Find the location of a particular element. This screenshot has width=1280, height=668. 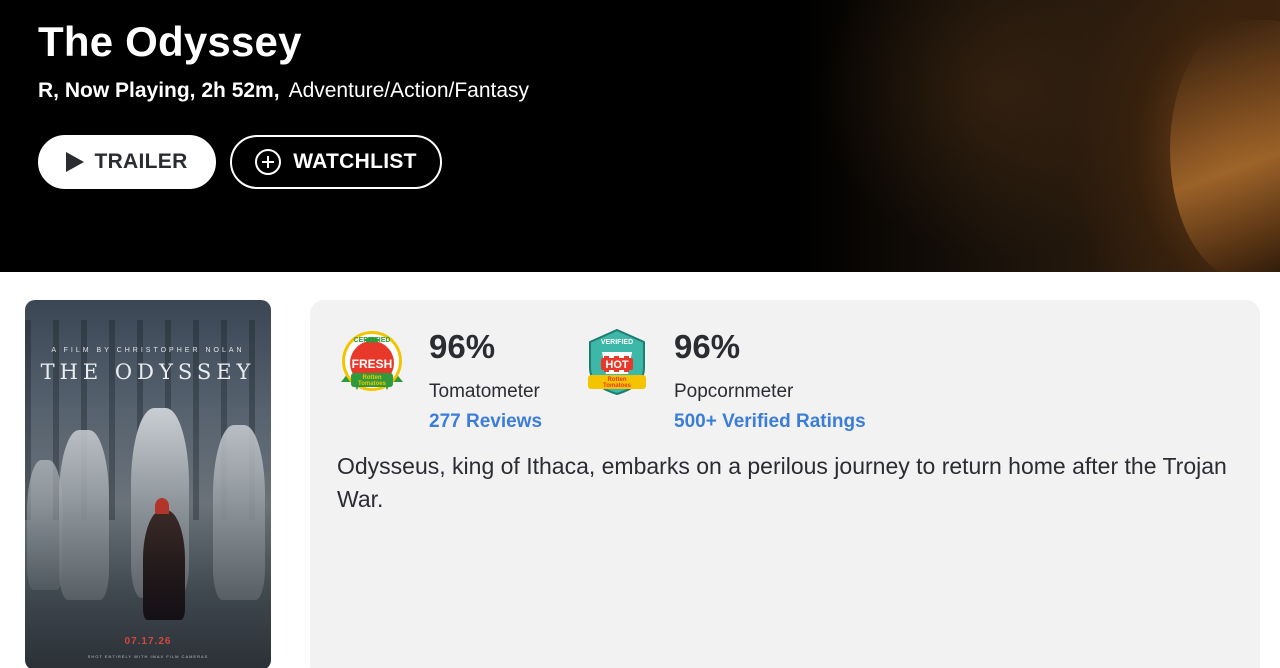

poster-tagline: A FILM BY CHRISTOPHER NOLAN is located at coordinates (148, 350).